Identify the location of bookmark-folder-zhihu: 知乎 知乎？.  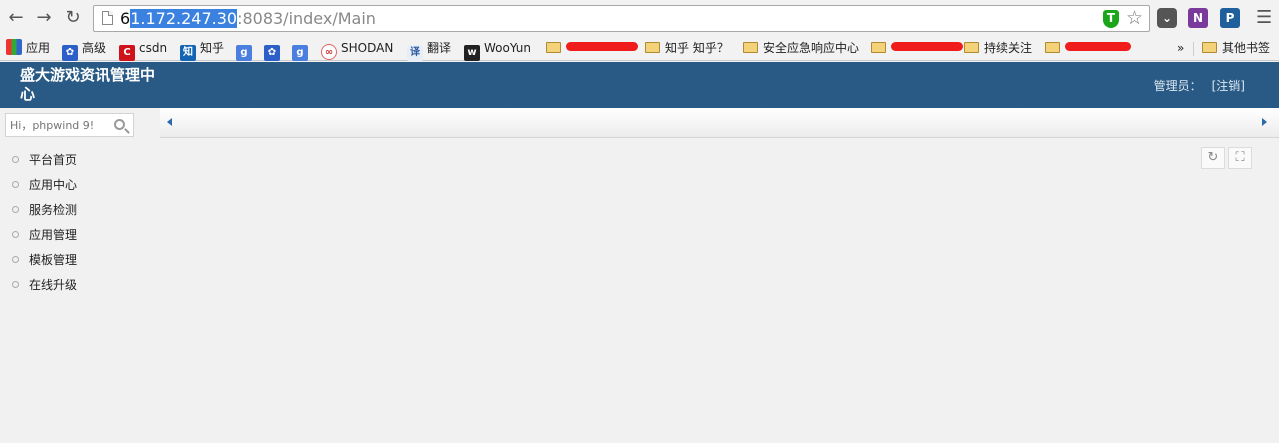
(687, 48).